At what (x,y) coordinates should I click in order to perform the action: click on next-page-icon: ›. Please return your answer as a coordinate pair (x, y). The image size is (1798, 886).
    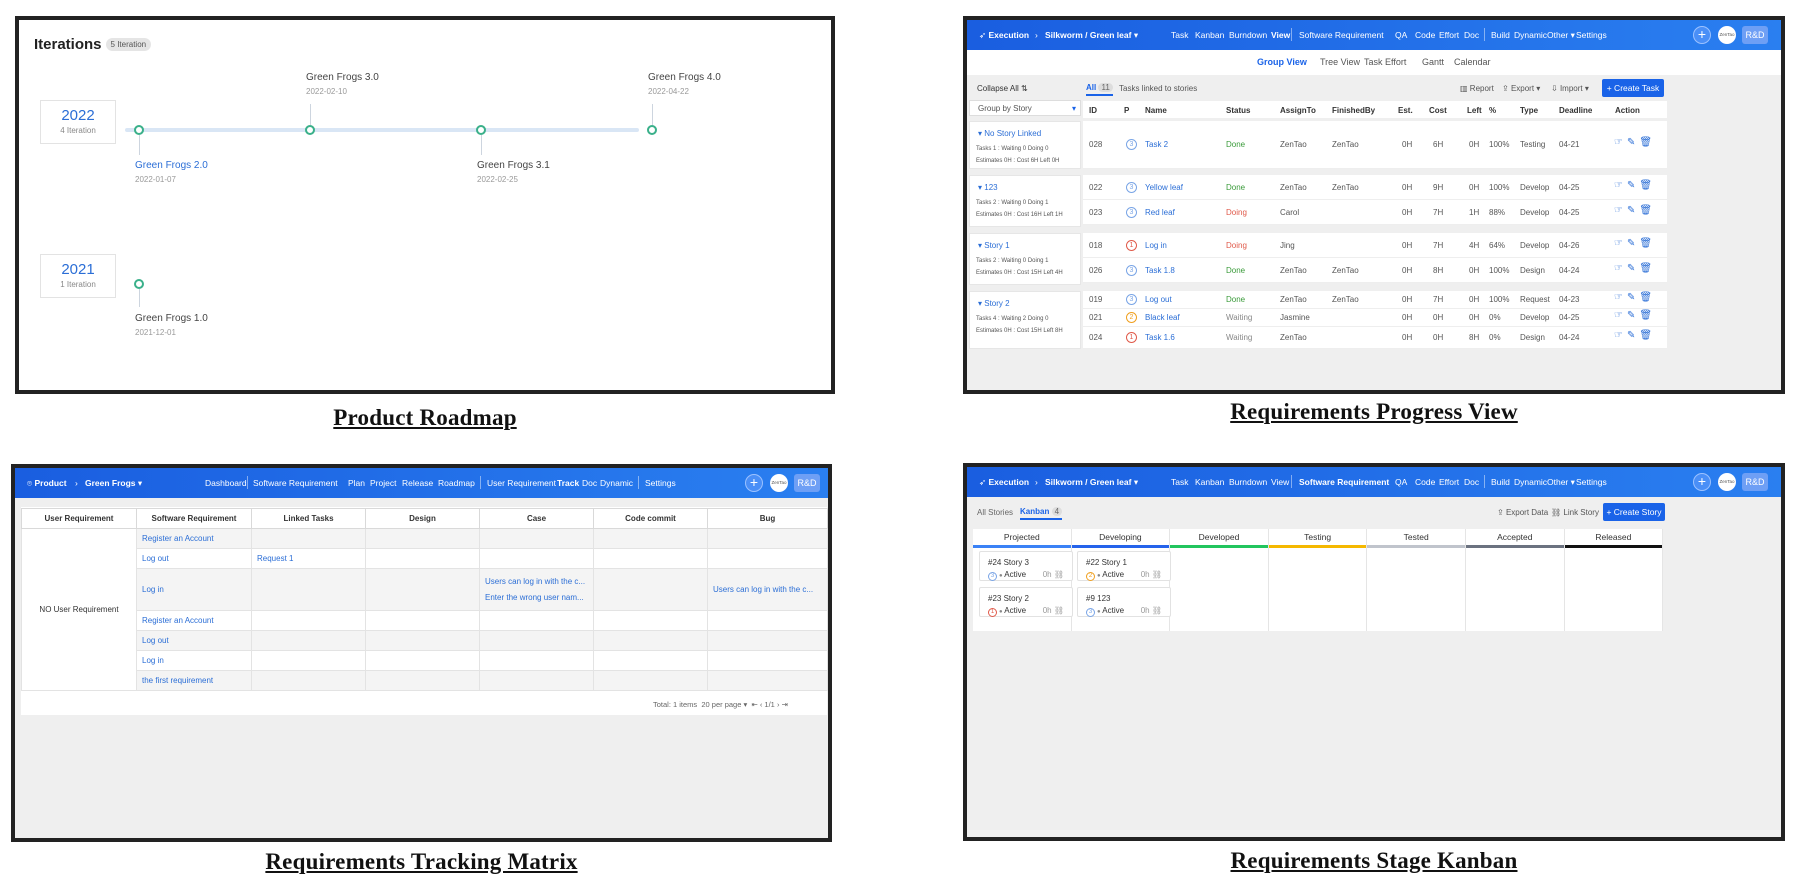
    Looking at the image, I should click on (778, 704).